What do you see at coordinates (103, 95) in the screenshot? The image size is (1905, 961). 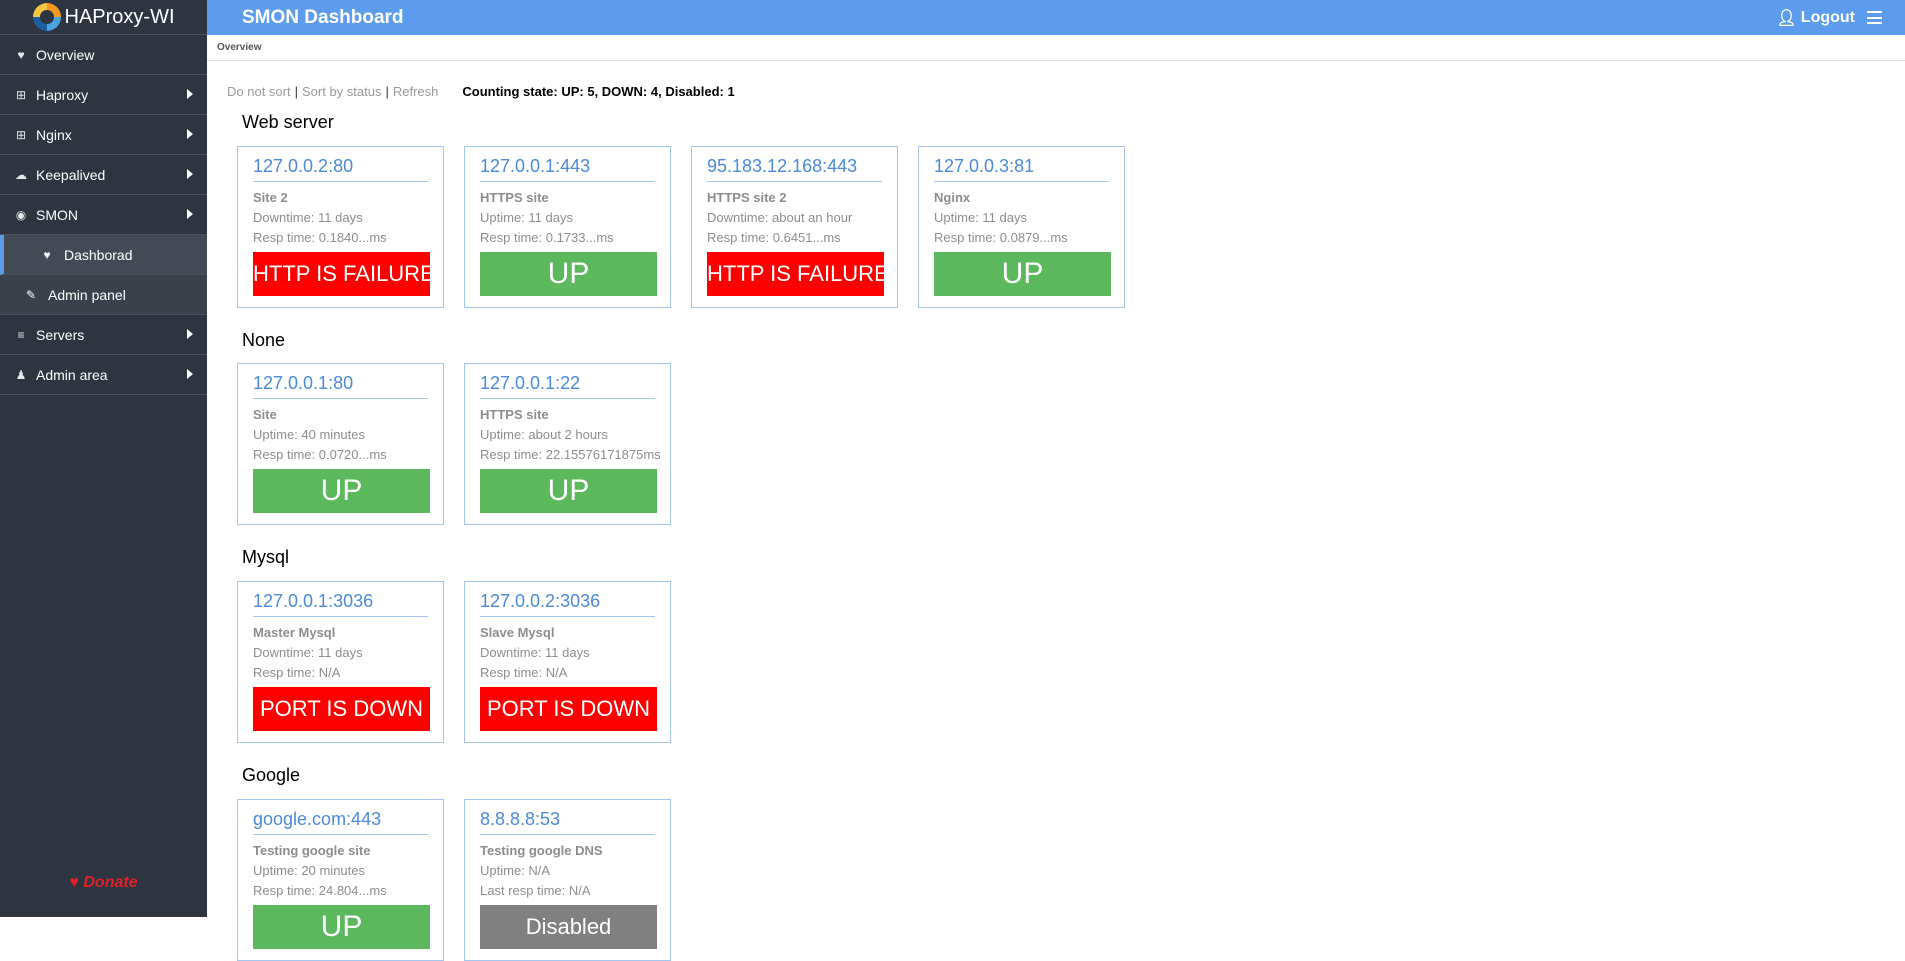 I see `sidebar-item-haproxy: ⊞ Haproxy` at bounding box center [103, 95].